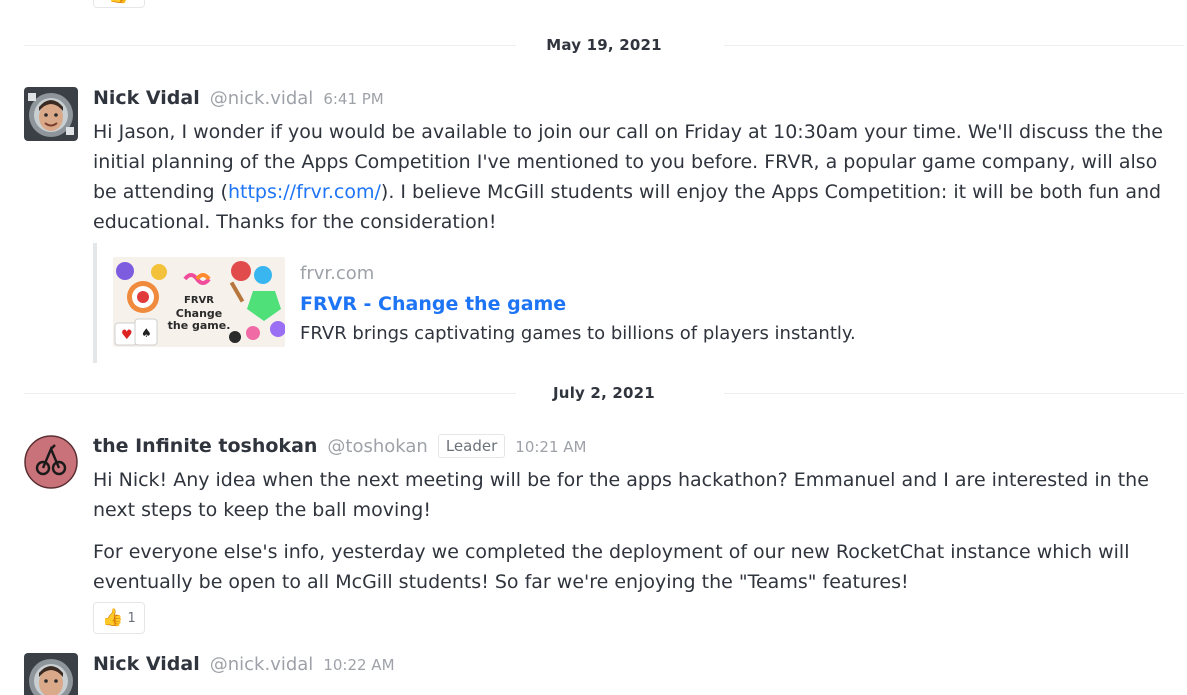 This screenshot has height=695, width=1187. I want to click on date-divider-label: May 19, 2021, so click(604, 45).